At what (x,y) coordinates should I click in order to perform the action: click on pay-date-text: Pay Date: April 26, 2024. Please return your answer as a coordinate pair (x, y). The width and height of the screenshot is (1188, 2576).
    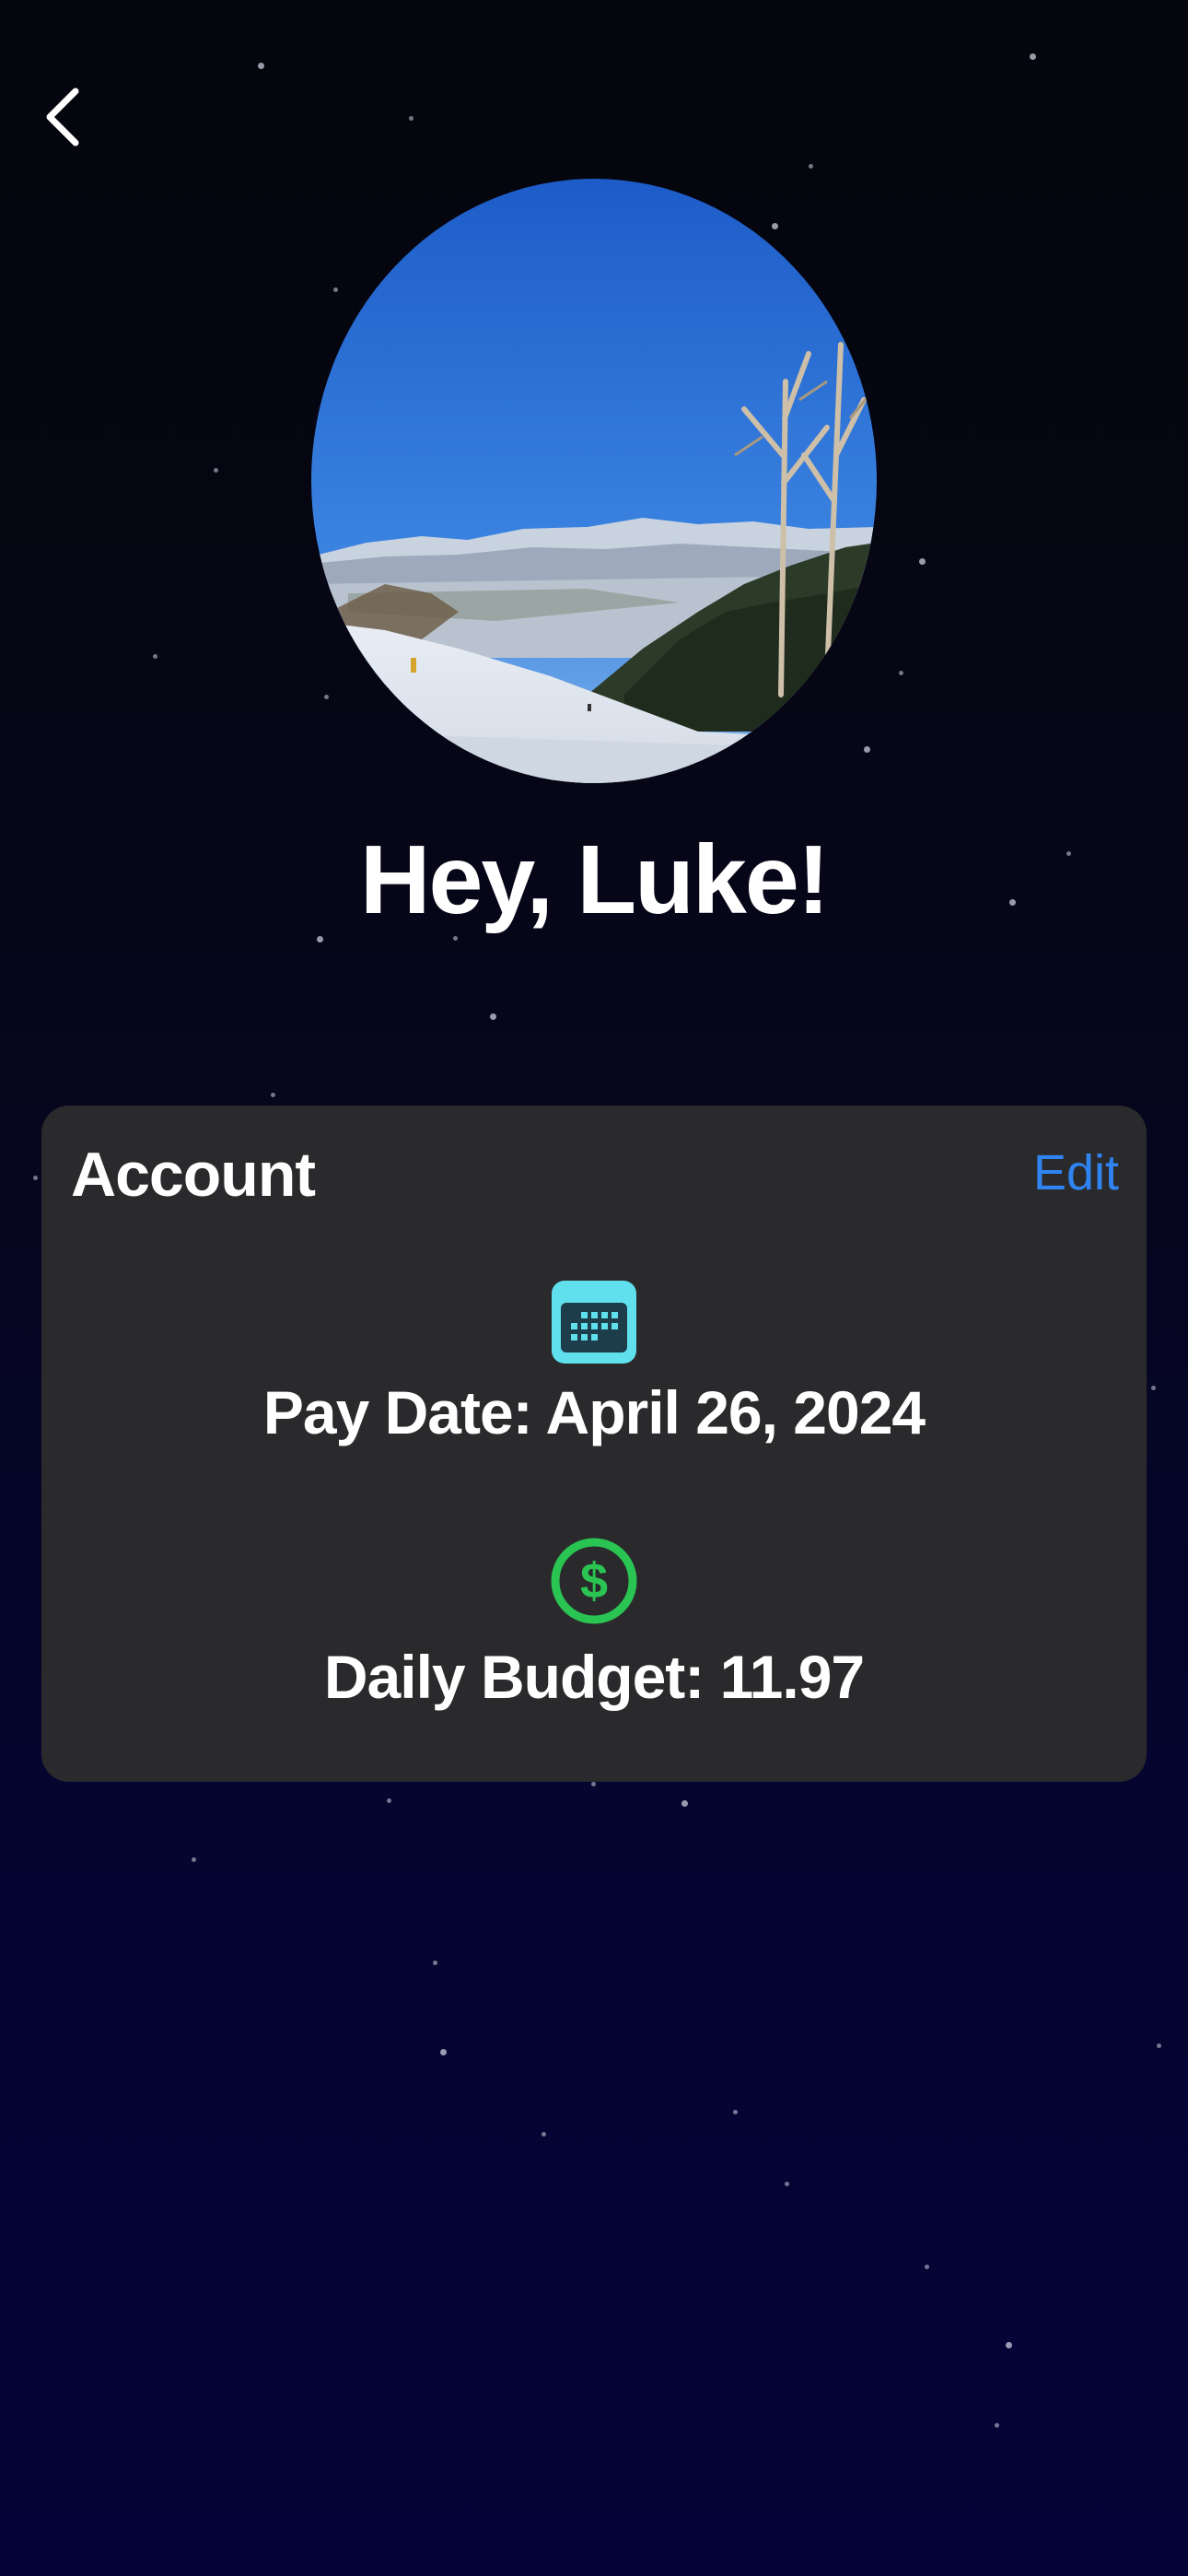
    Looking at the image, I should click on (594, 1412).